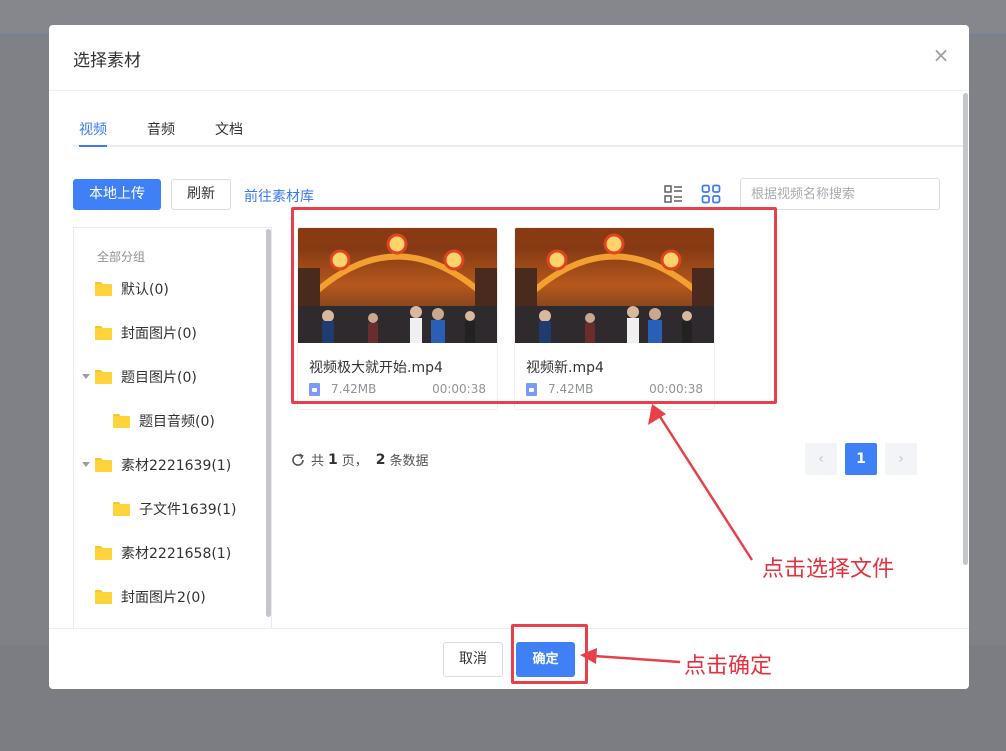 The height and width of the screenshot is (751, 1006). Describe the element at coordinates (728, 666) in the screenshot. I see `confirm-annotation: 点击确定` at that location.